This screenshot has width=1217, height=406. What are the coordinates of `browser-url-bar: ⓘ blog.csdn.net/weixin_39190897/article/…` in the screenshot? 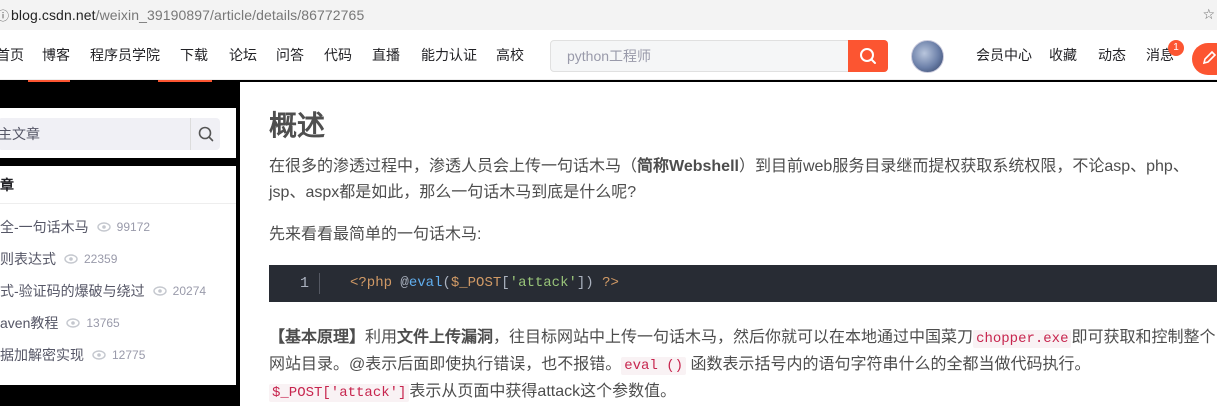 It's located at (608, 15).